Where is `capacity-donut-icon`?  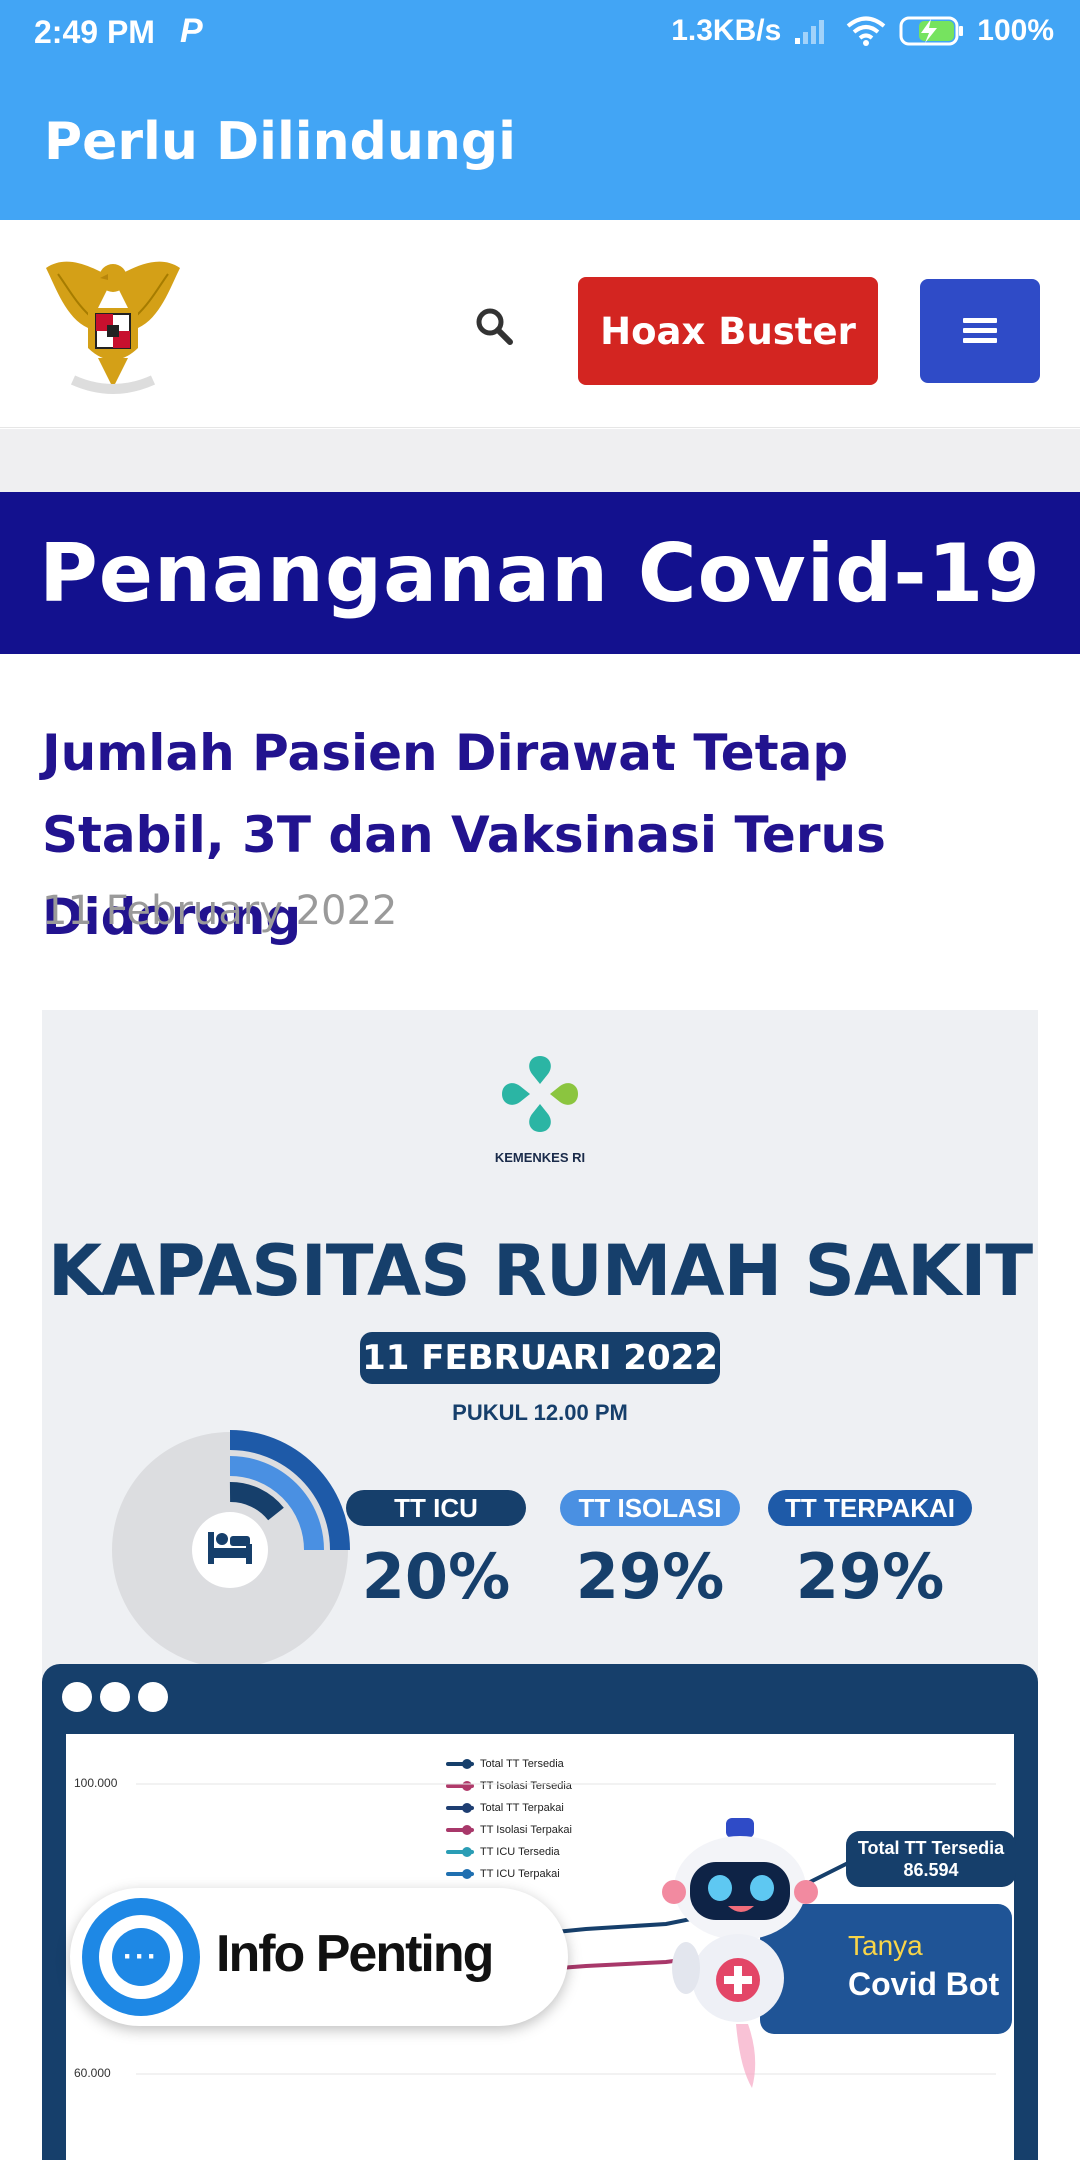 capacity-donut-icon is located at coordinates (231, 1549).